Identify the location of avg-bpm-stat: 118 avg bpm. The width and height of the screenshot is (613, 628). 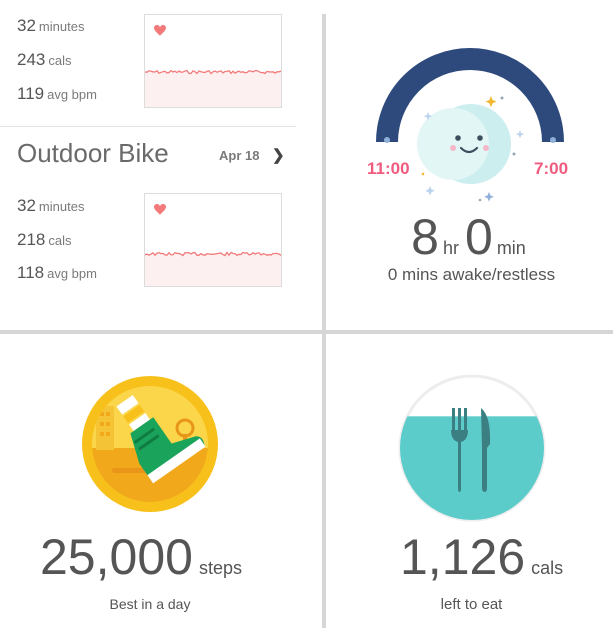
(57, 273).